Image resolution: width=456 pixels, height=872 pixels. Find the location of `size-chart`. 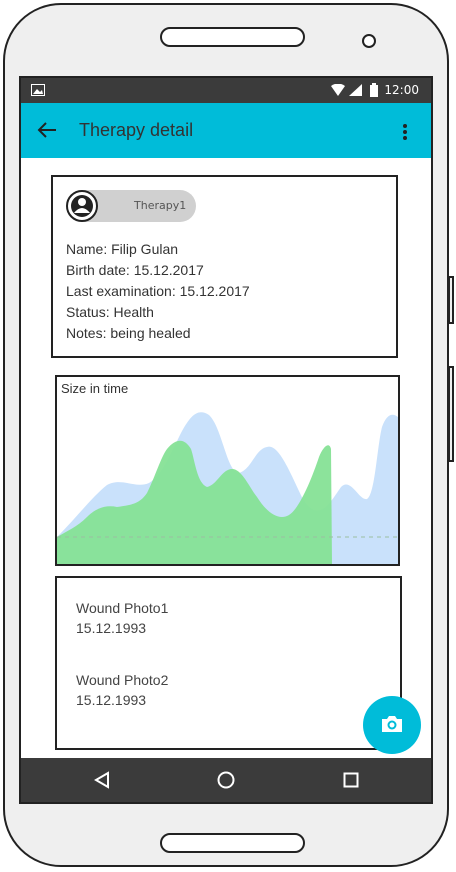

size-chart is located at coordinates (227, 488).